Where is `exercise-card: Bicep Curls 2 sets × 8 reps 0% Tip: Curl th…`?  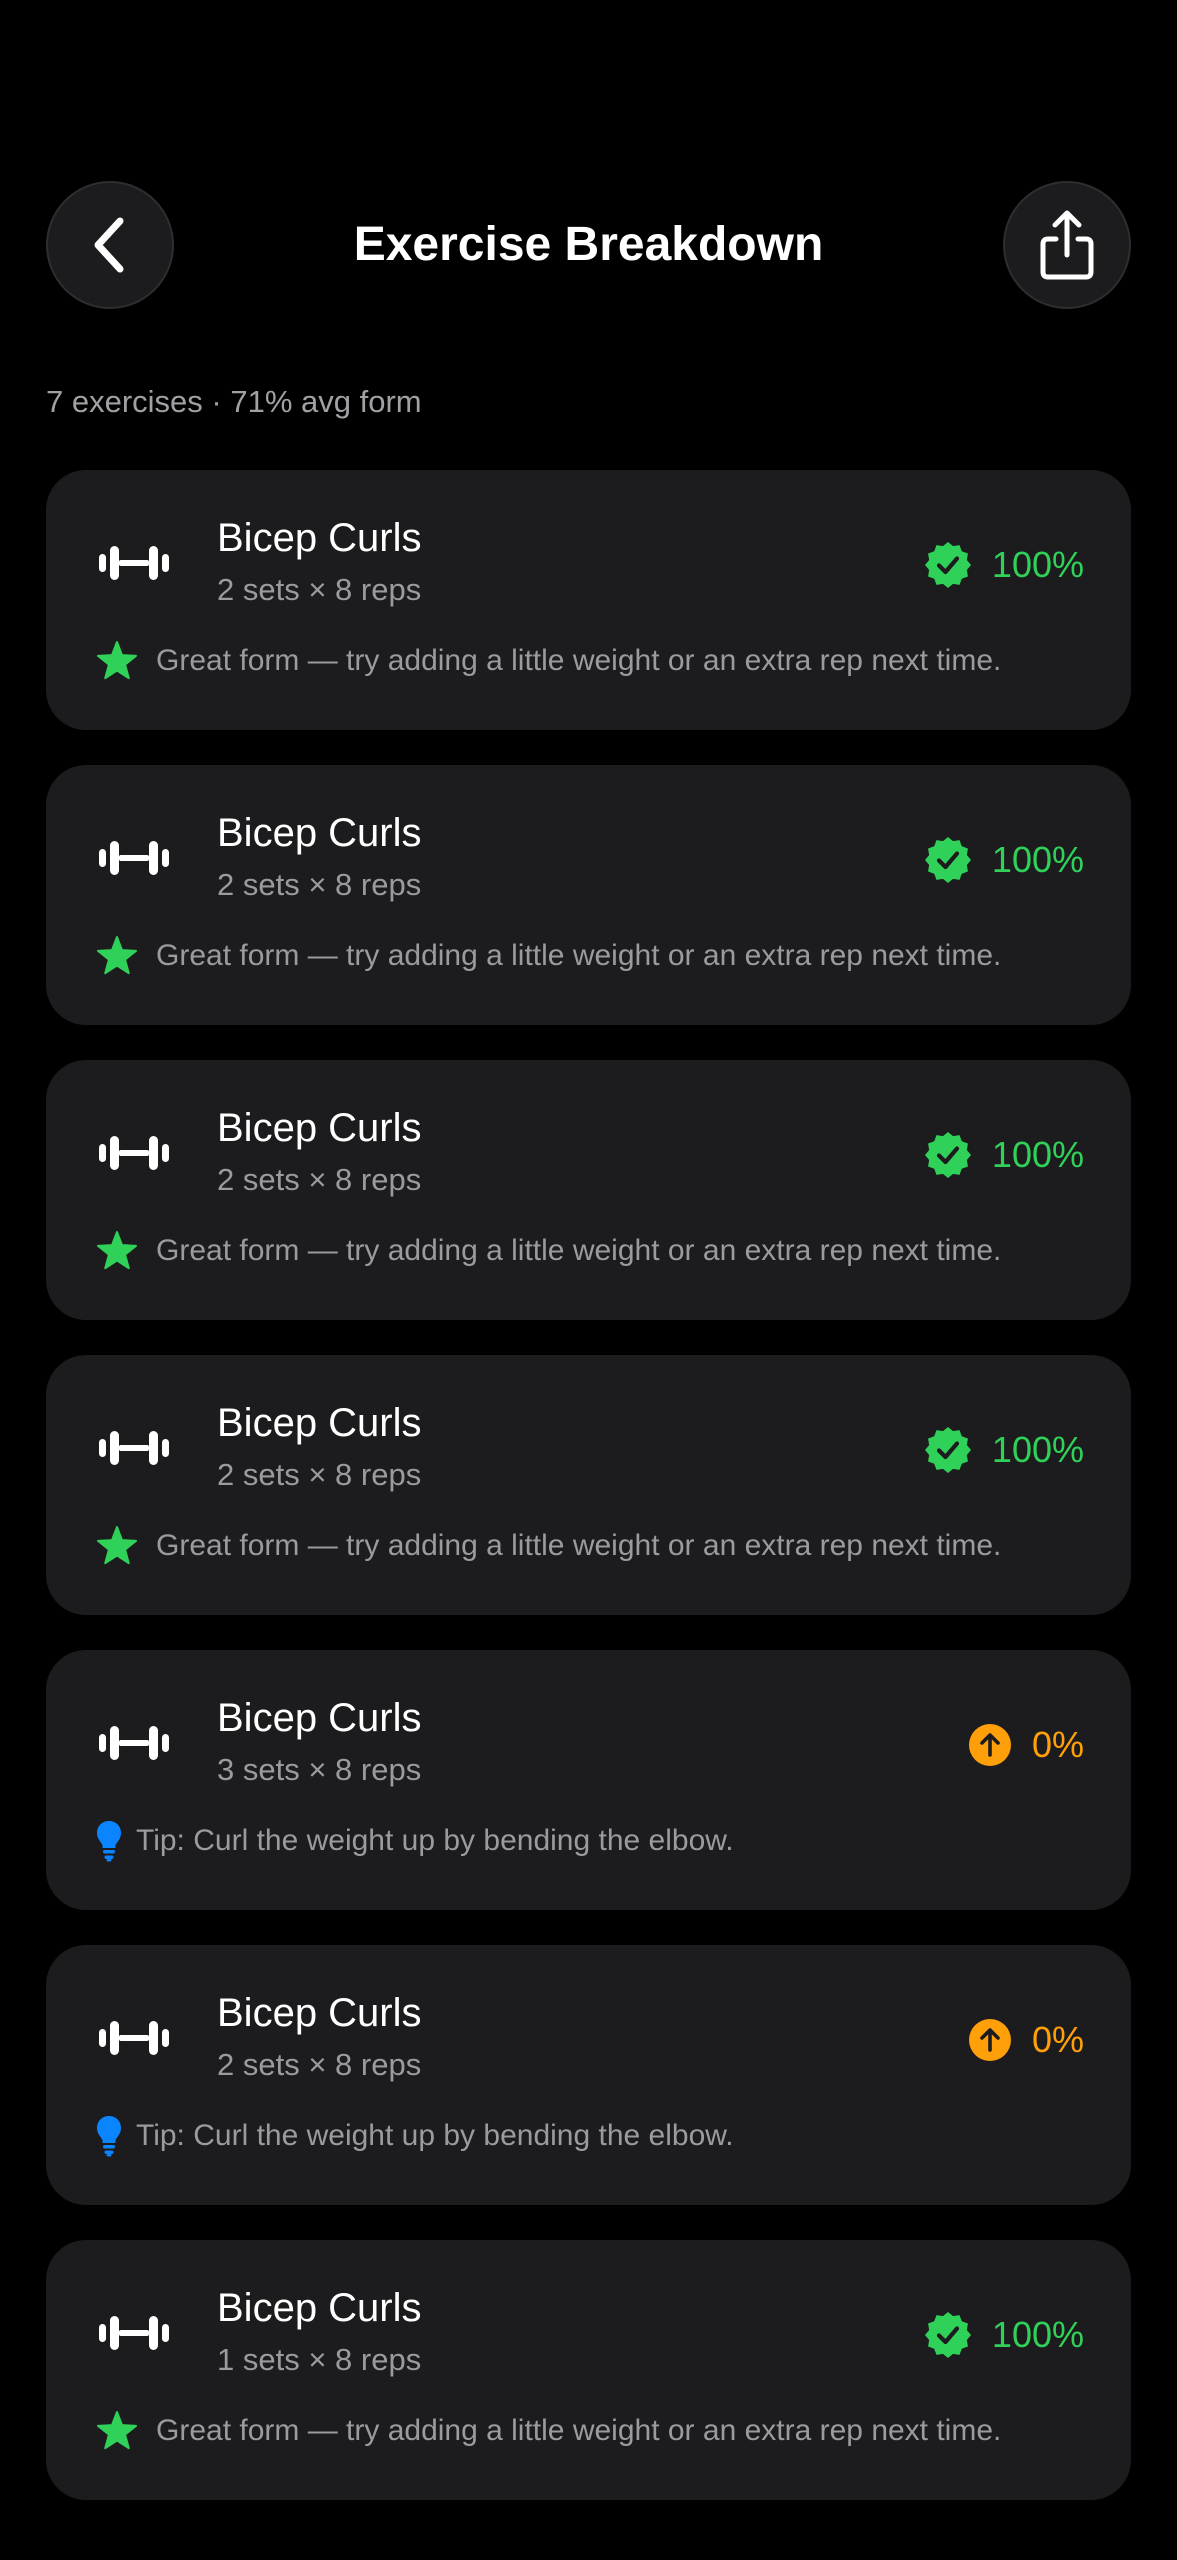 exercise-card: Bicep Curls 2 sets × 8 reps 0% Tip: Curl th… is located at coordinates (588, 2075).